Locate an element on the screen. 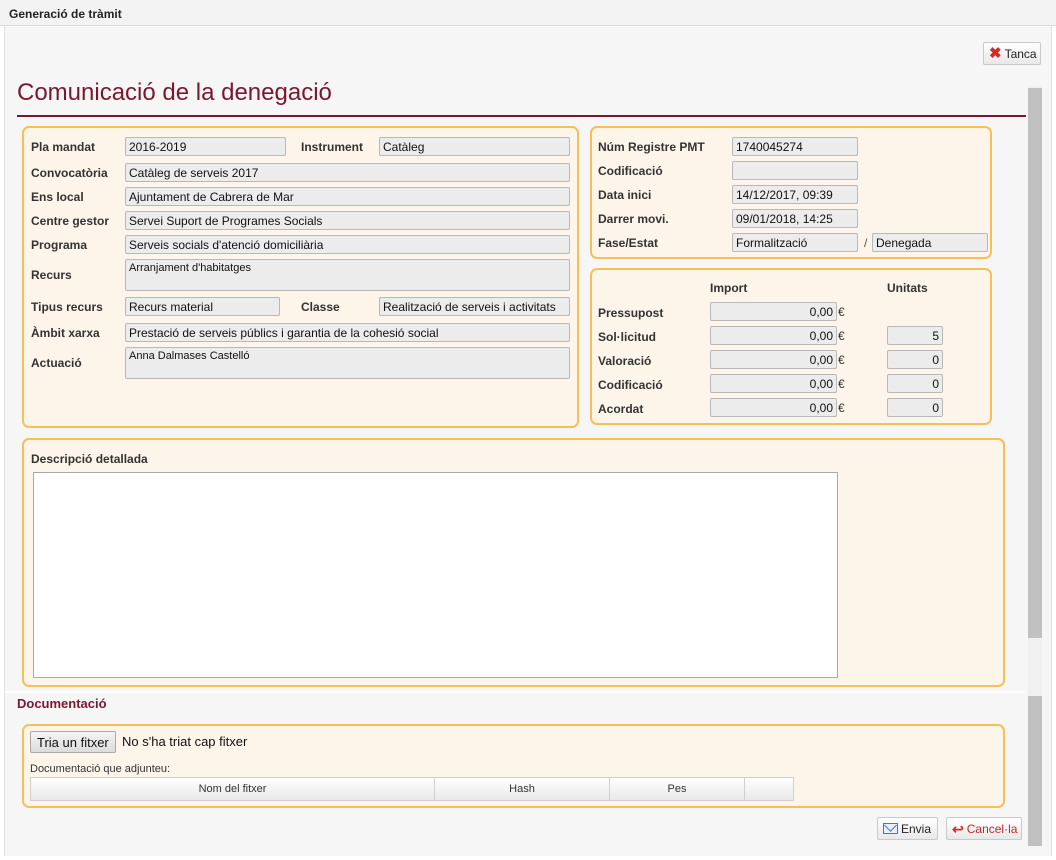 This screenshot has width=1056, height=860. pla-mandat-field: 2016-2019 is located at coordinates (205, 146).